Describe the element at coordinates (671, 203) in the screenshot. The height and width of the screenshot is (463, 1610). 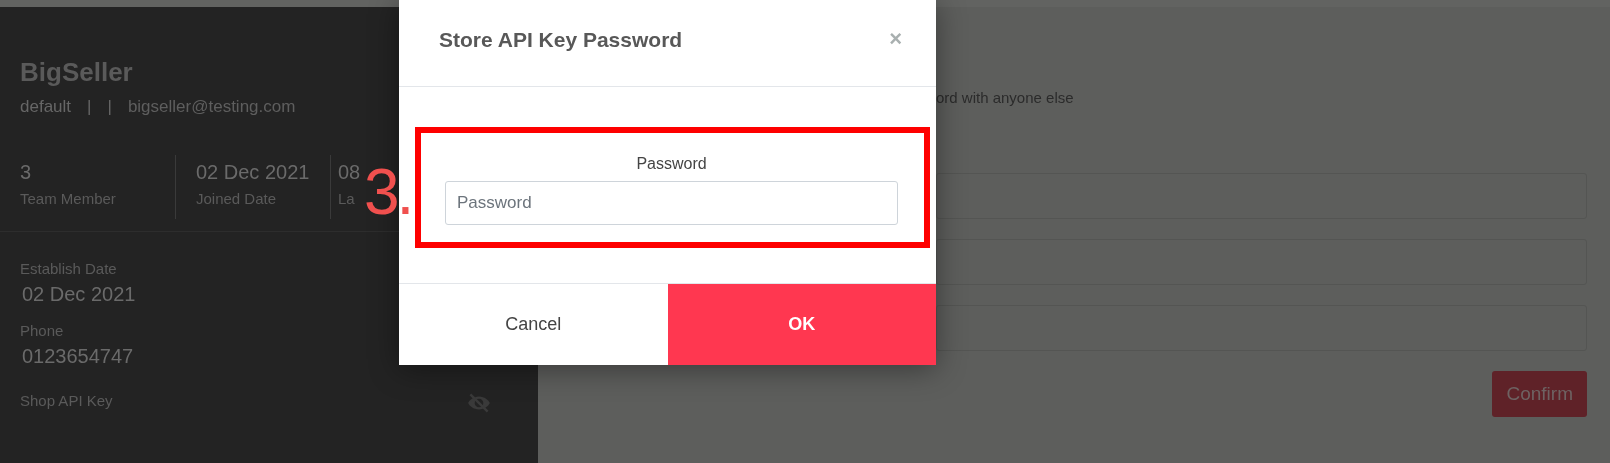
I see `password-field: Password` at that location.